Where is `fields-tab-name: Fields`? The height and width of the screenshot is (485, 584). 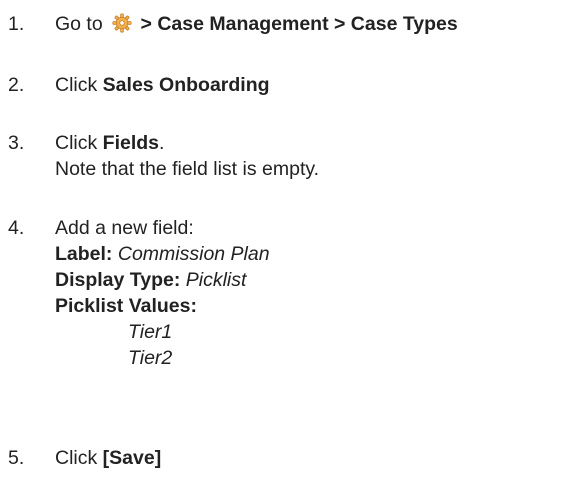 fields-tab-name: Fields is located at coordinates (131, 143).